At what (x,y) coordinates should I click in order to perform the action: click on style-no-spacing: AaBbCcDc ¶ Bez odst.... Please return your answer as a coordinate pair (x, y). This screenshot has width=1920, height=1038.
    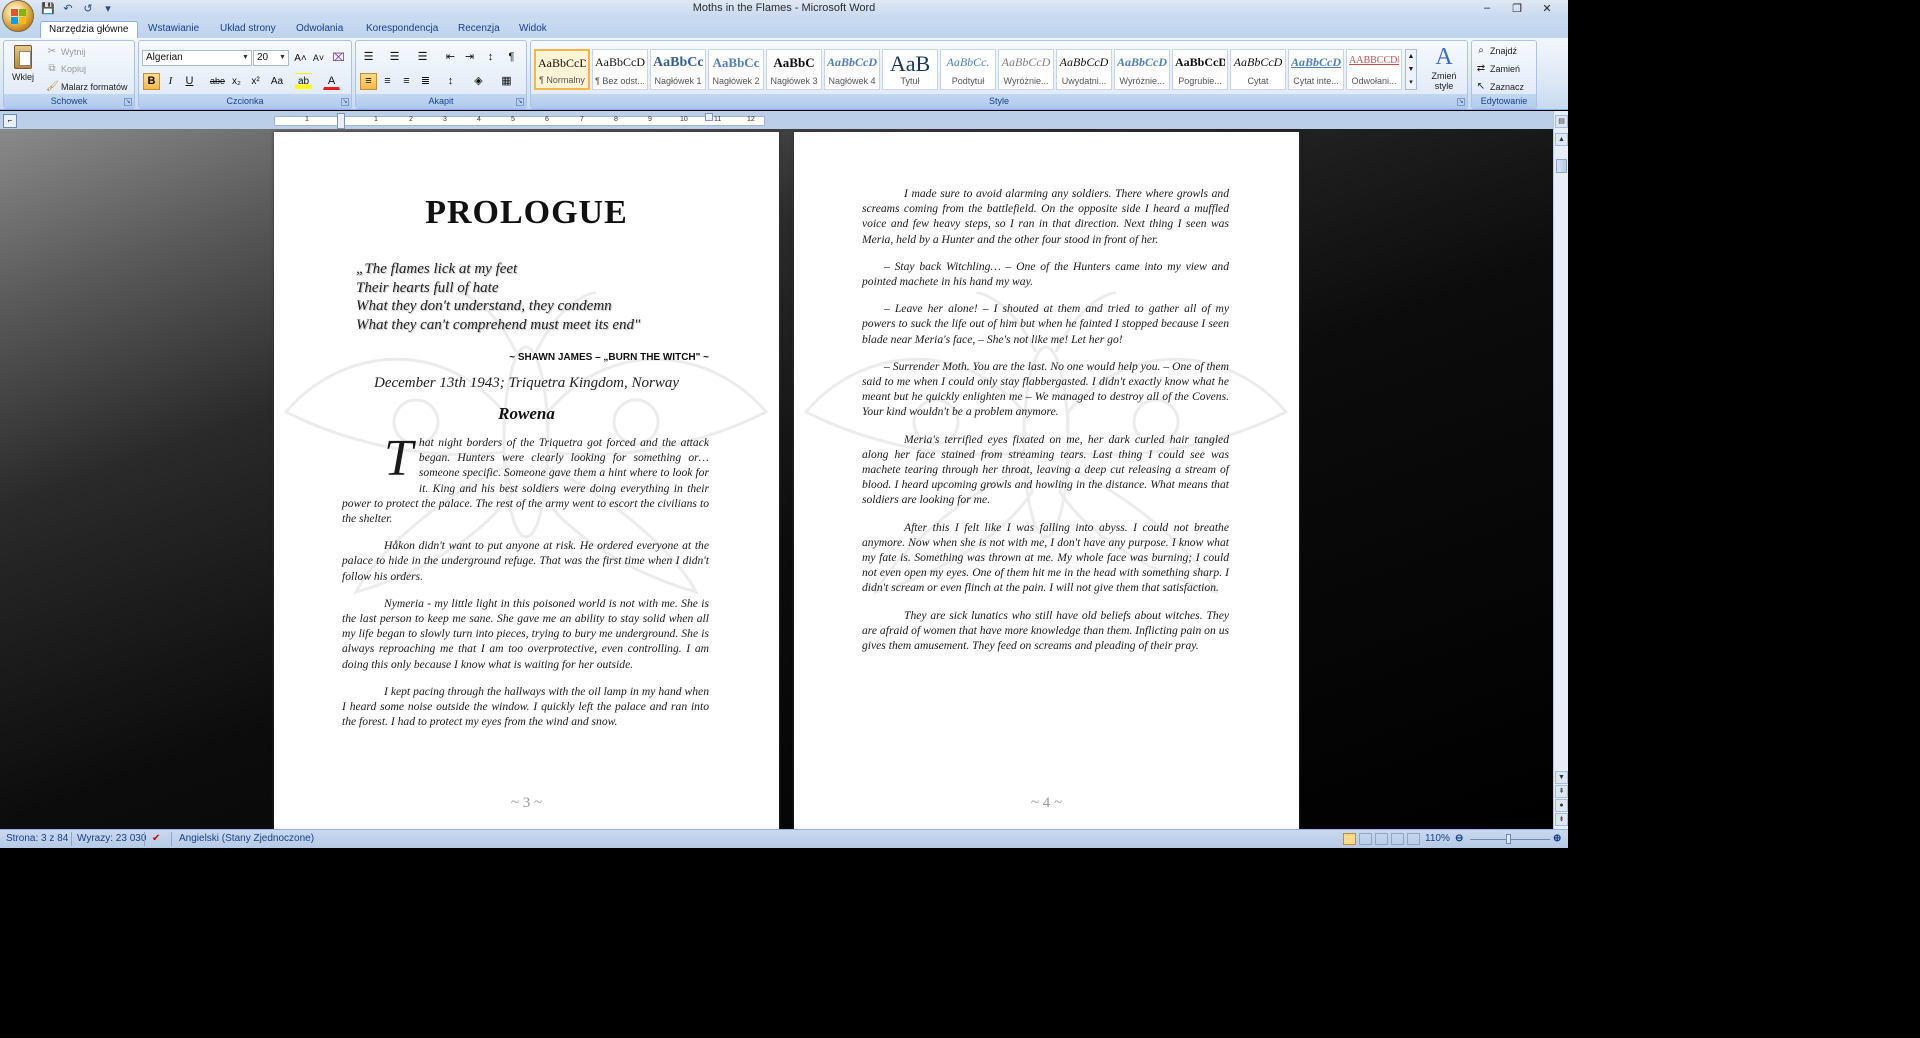
    Looking at the image, I should click on (620, 69).